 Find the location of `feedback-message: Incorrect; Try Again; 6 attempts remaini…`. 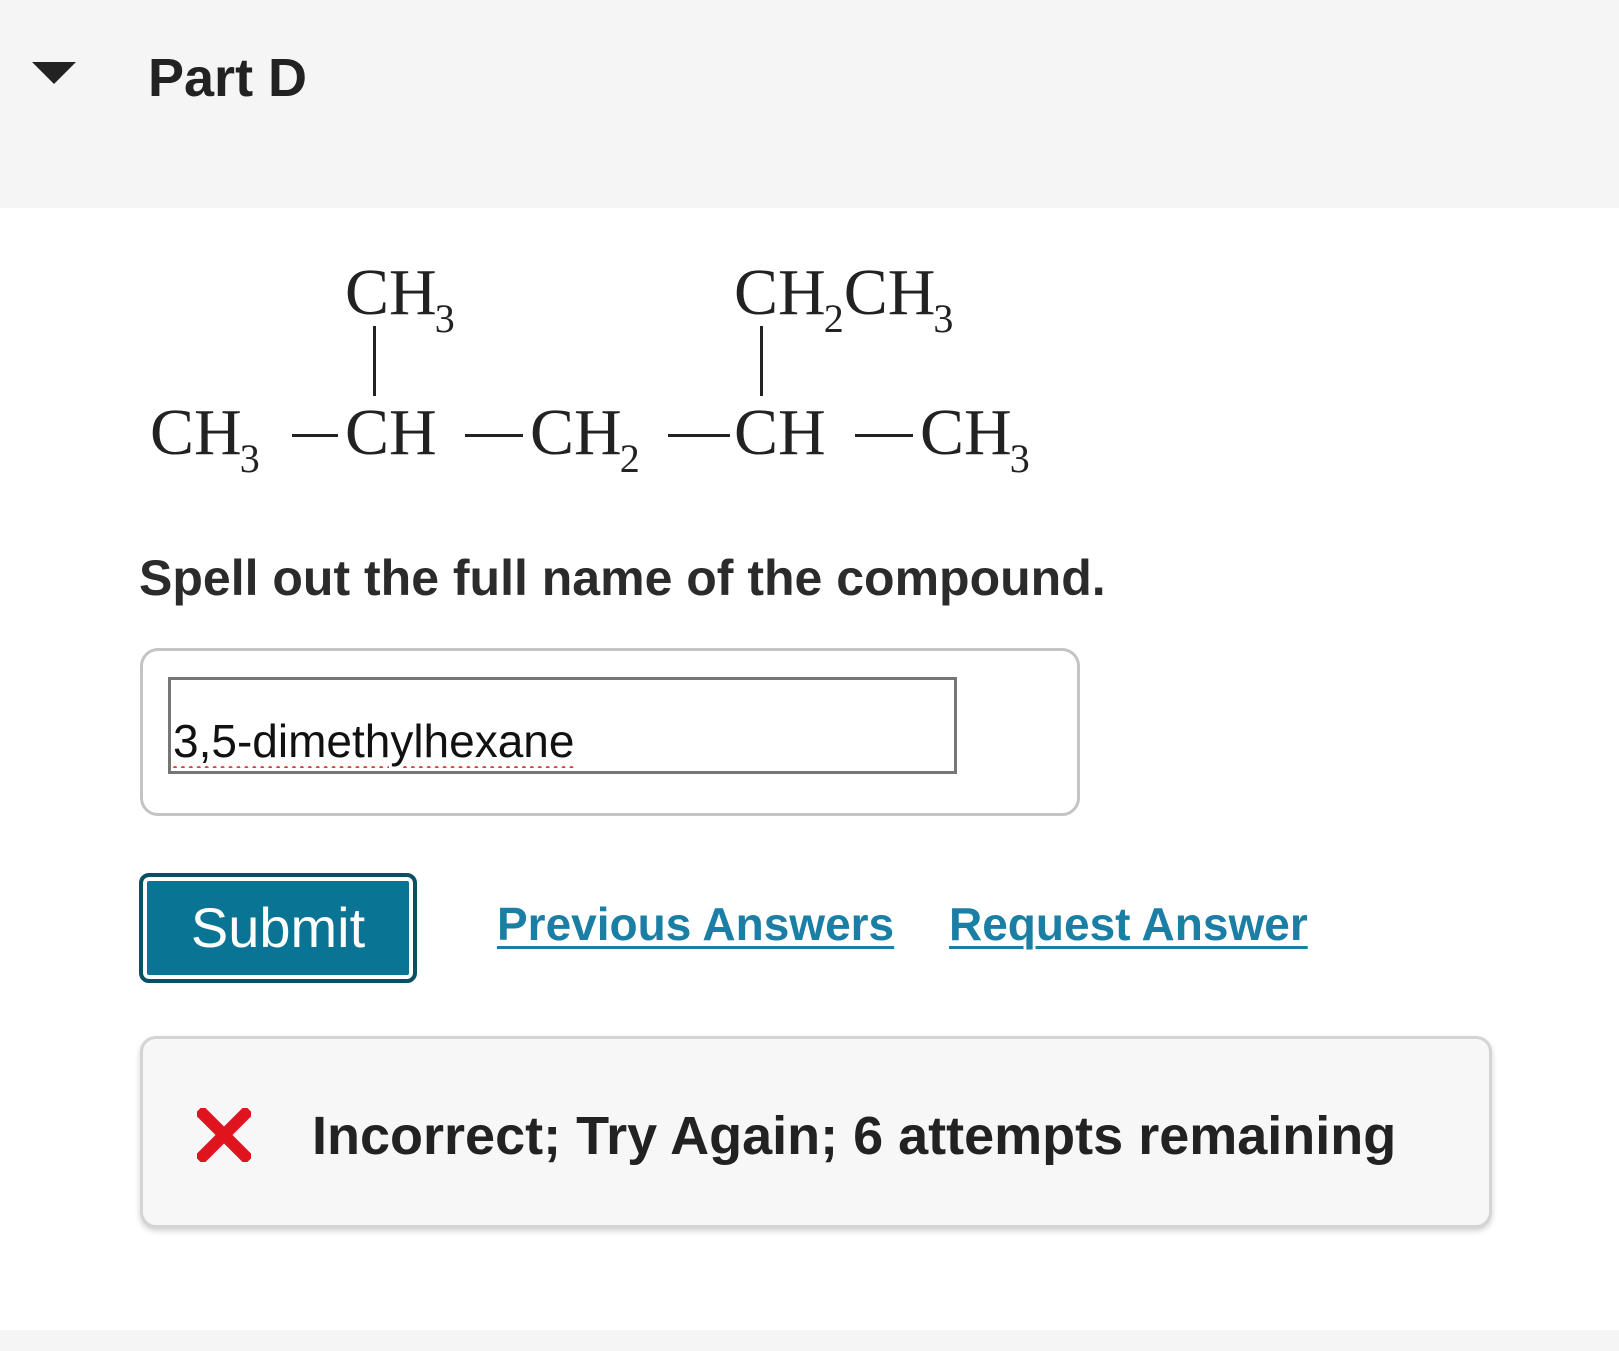

feedback-message: Incorrect; Try Again; 6 attempts remaini… is located at coordinates (854, 1136).